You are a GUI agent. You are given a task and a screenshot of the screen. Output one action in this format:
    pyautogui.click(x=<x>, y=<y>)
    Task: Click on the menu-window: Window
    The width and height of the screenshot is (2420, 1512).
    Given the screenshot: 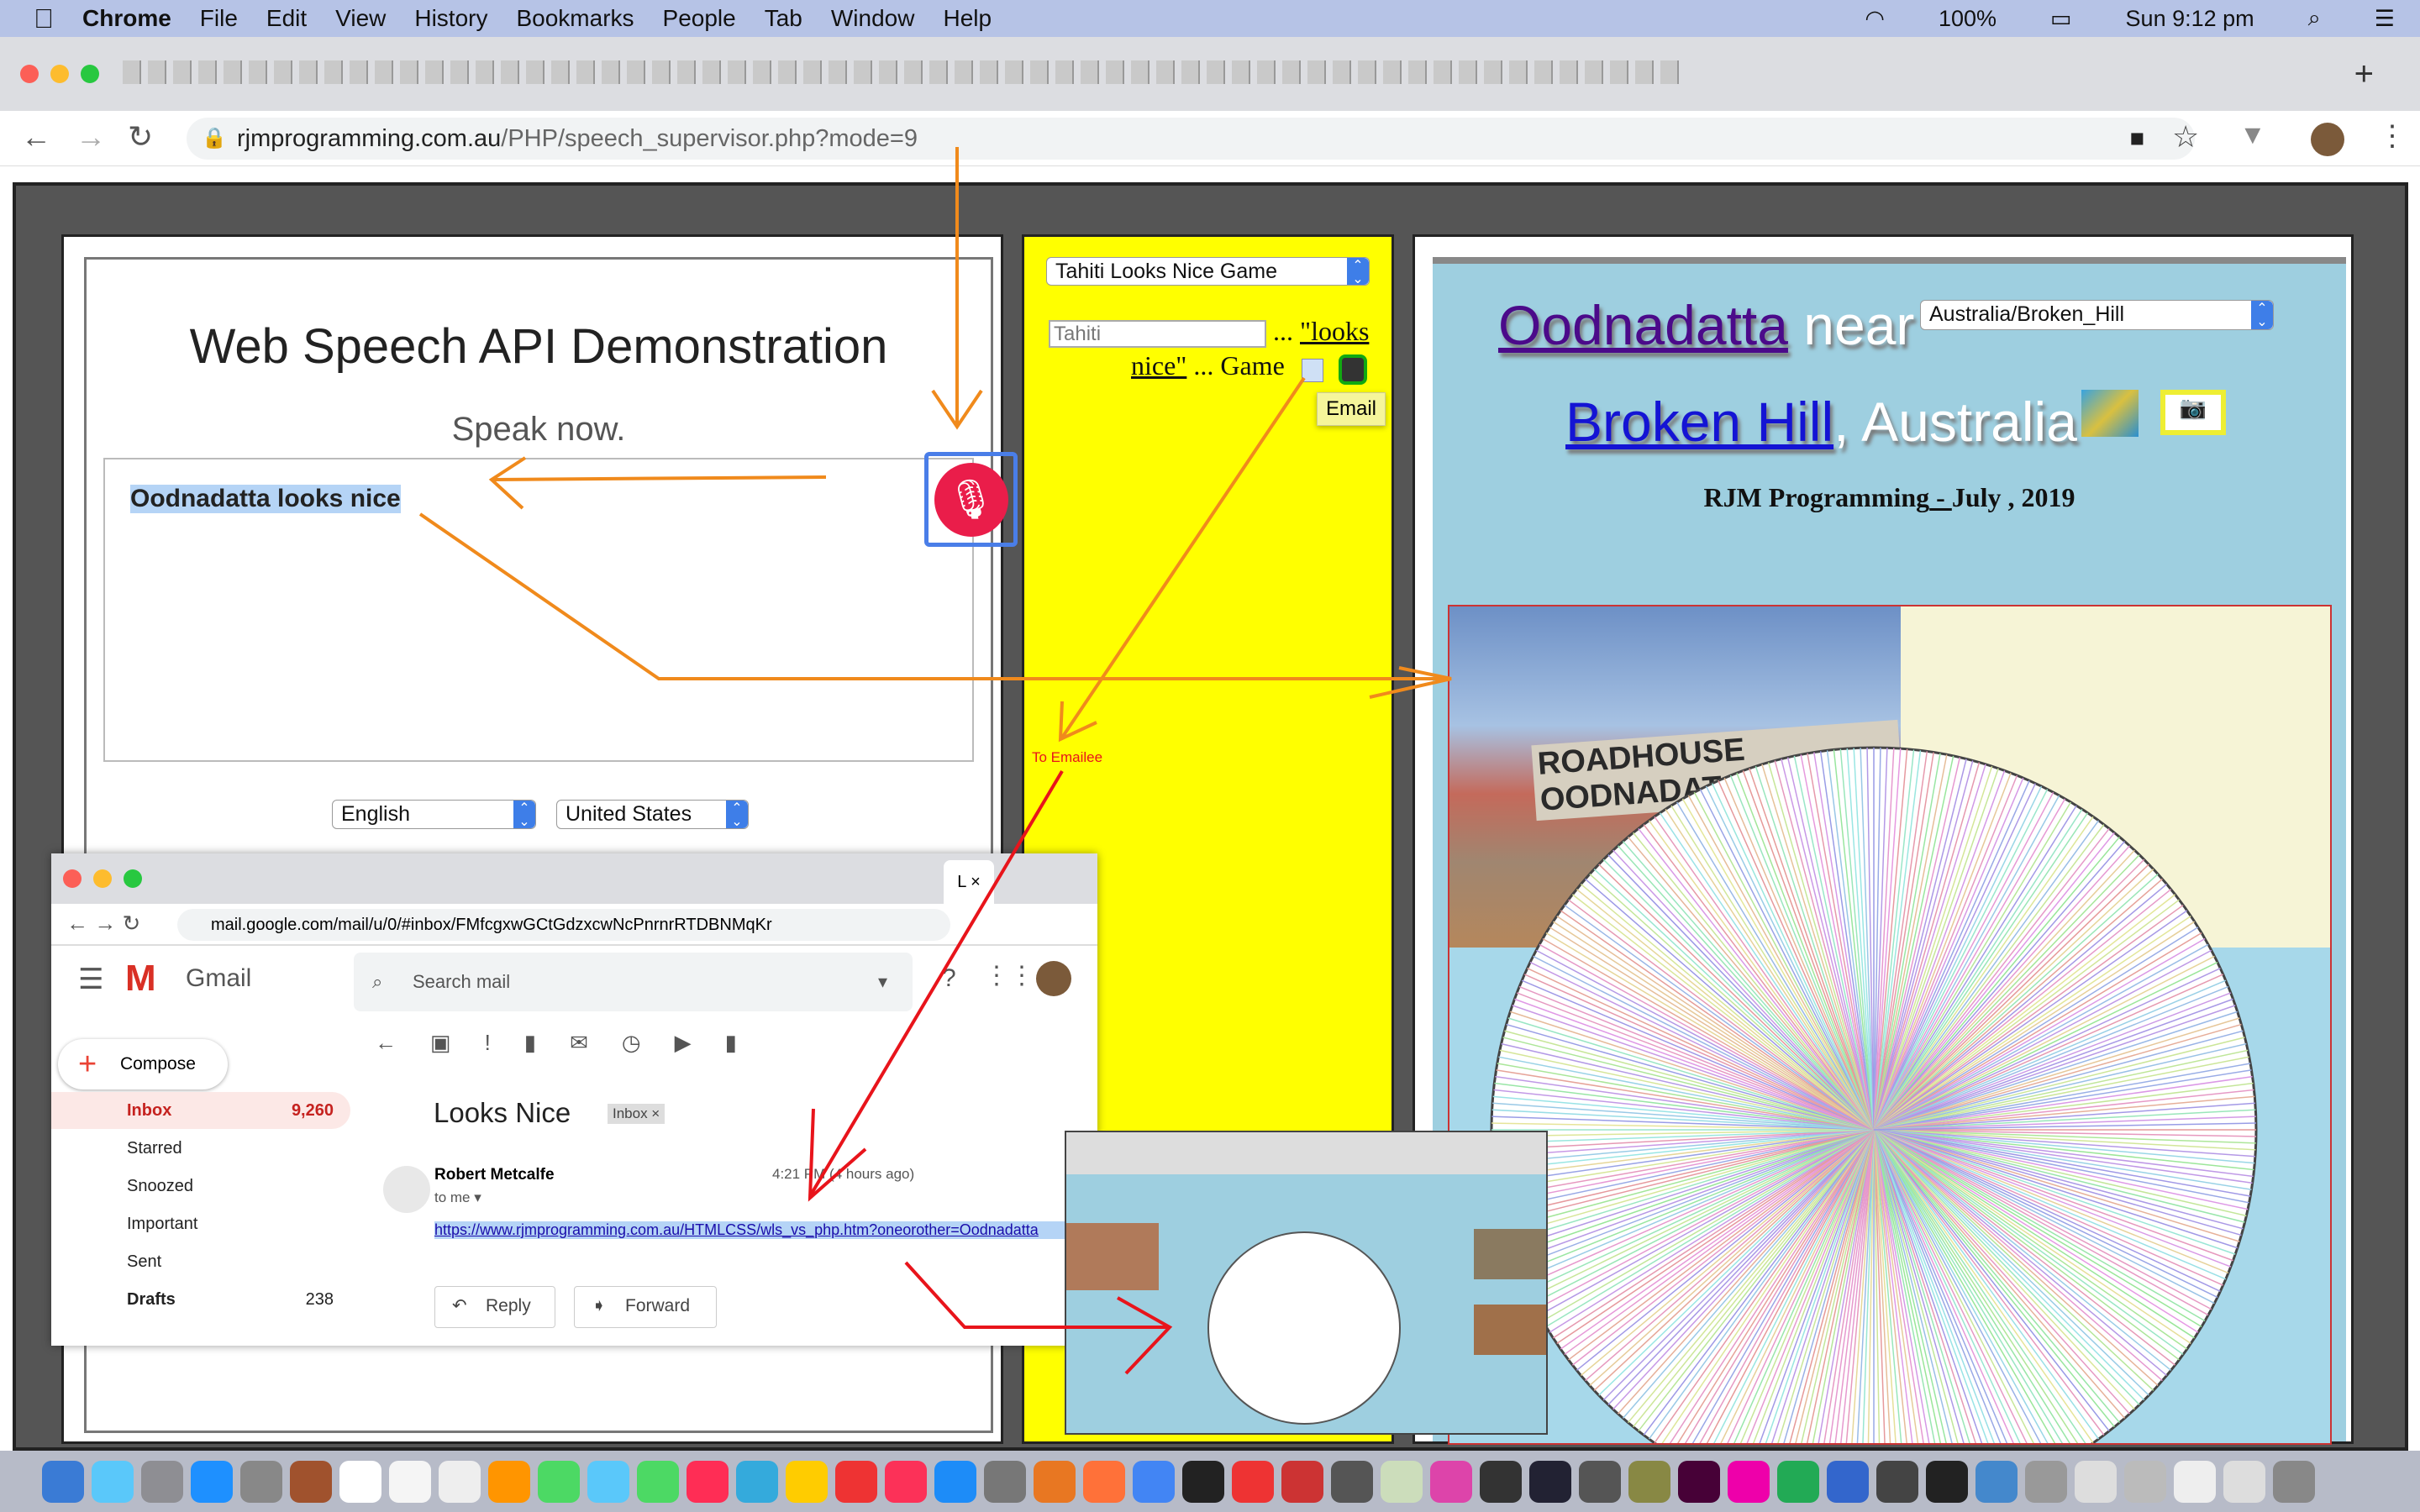 What is the action you would take?
    pyautogui.click(x=873, y=18)
    